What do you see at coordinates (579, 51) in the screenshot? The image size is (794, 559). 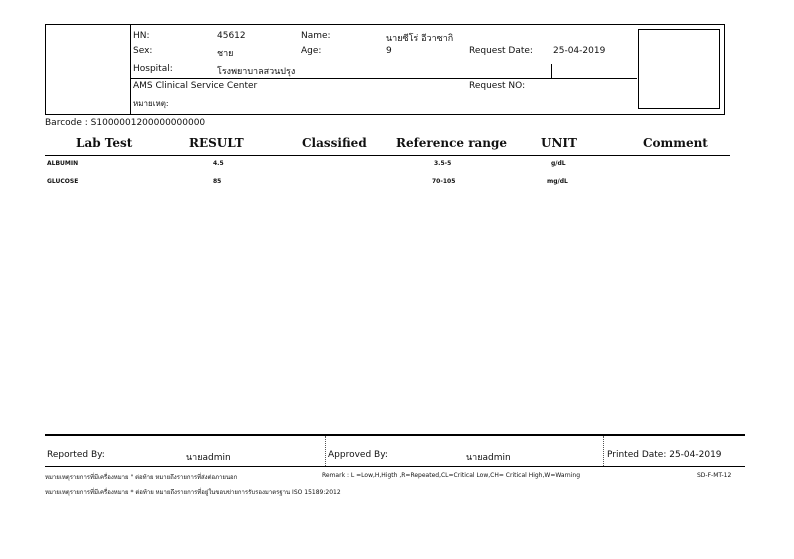 I see `request-date-value: 25-04-2019` at bounding box center [579, 51].